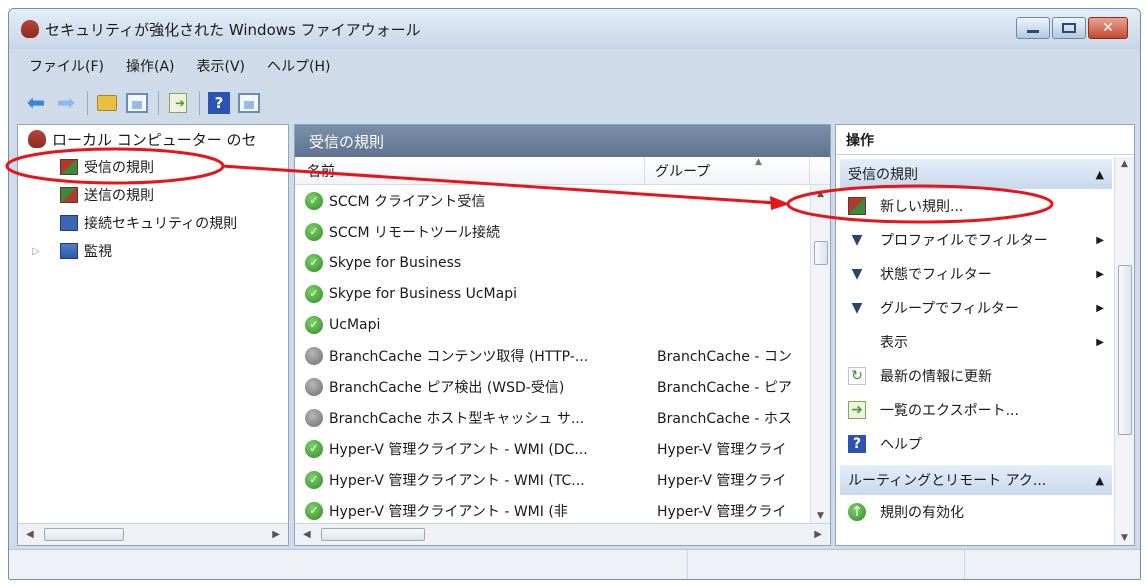 This screenshot has height=586, width=1147. I want to click on show-hide-action-pane-button, so click(249, 103).